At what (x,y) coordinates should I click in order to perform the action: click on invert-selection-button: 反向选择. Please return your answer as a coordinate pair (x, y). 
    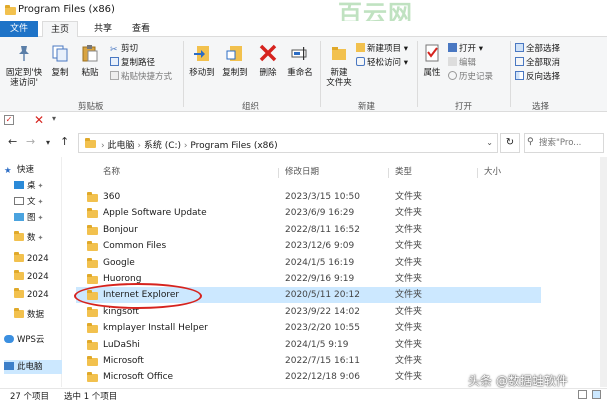
    Looking at the image, I should click on (537, 77).